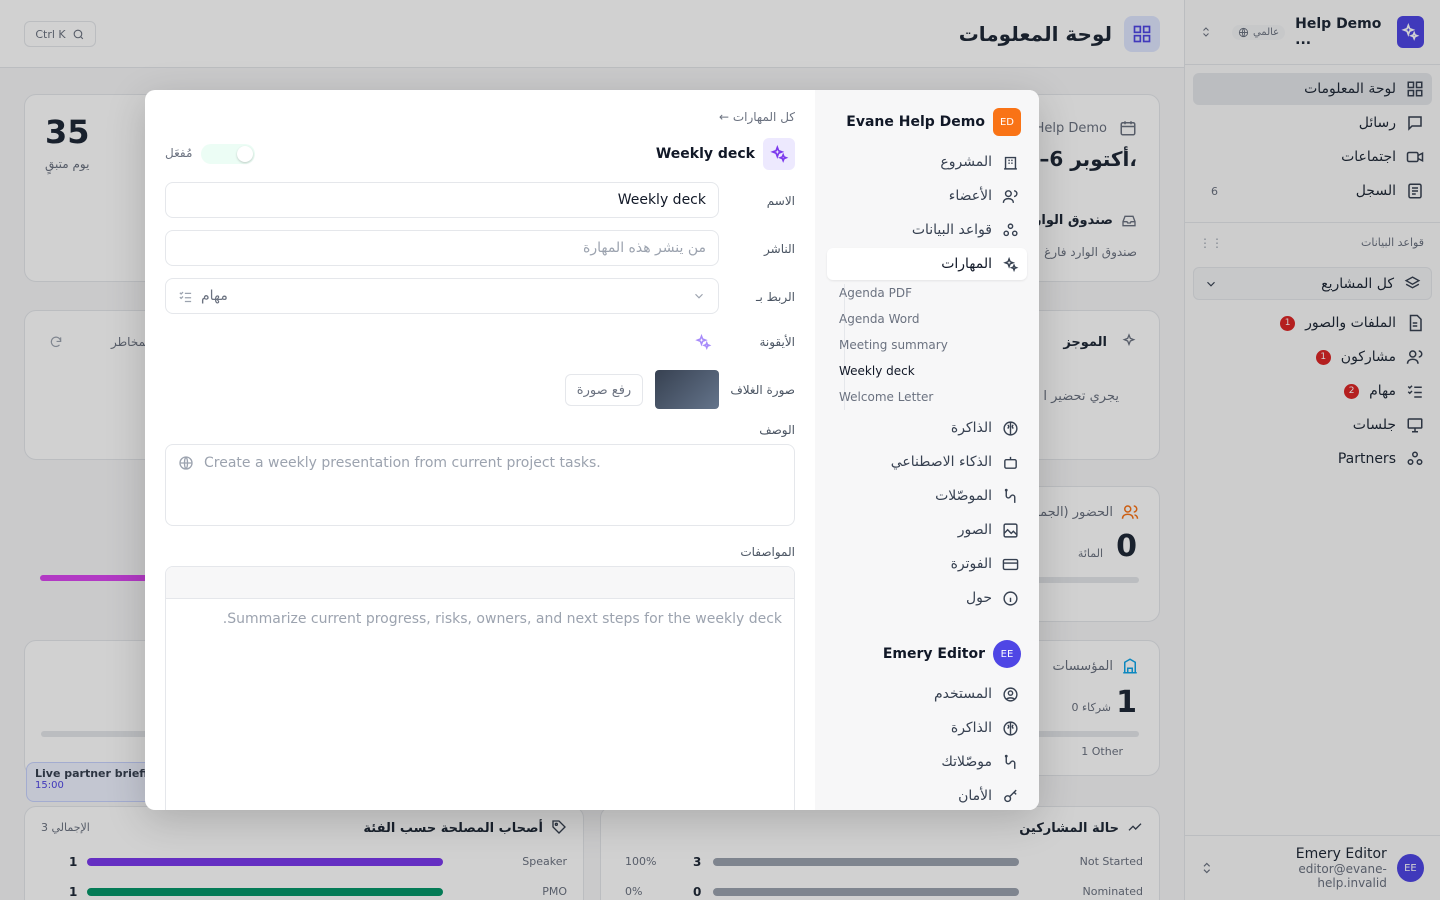  I want to click on globe-icon, so click(186, 463).